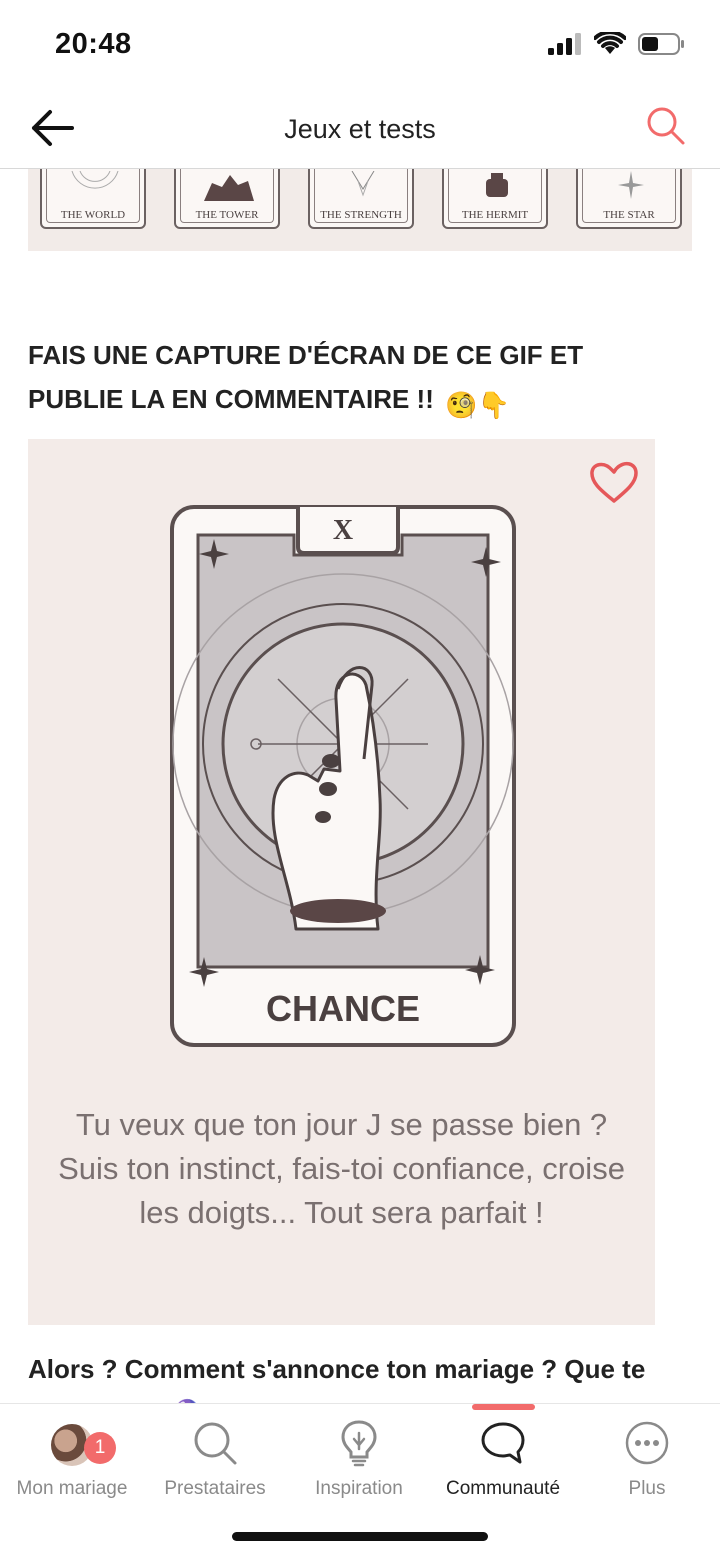 The image size is (720, 1557). I want to click on emoji-monocle-pointing-down: 🧐👇, so click(477, 405).